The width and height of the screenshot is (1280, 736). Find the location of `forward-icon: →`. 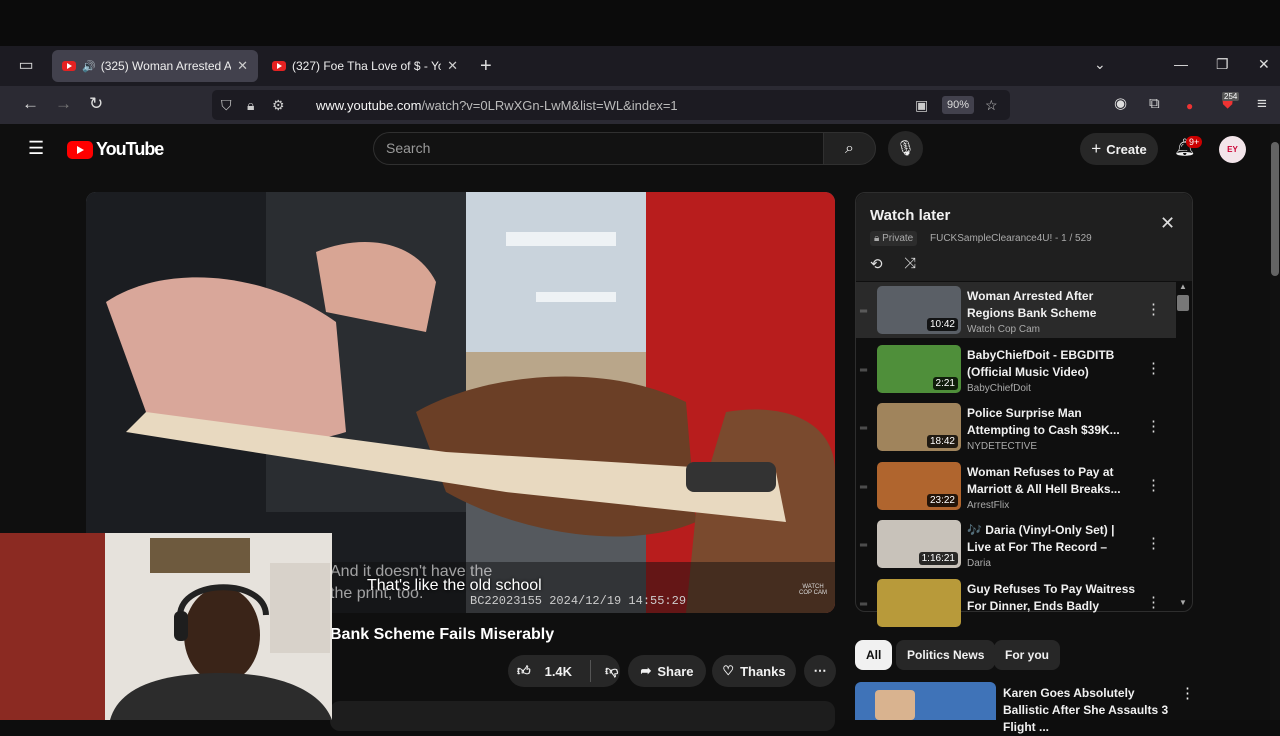

forward-icon: → is located at coordinates (63, 104).